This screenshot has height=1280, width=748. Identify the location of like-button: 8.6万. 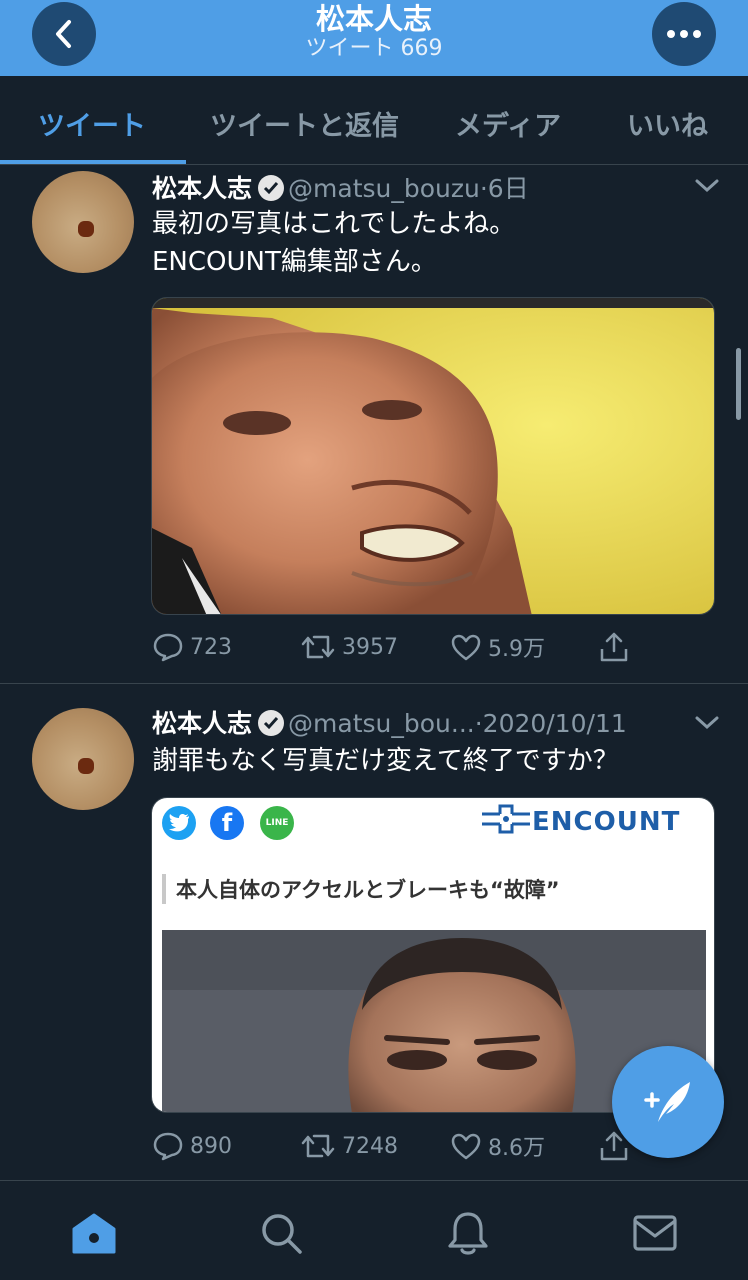
(497, 1146).